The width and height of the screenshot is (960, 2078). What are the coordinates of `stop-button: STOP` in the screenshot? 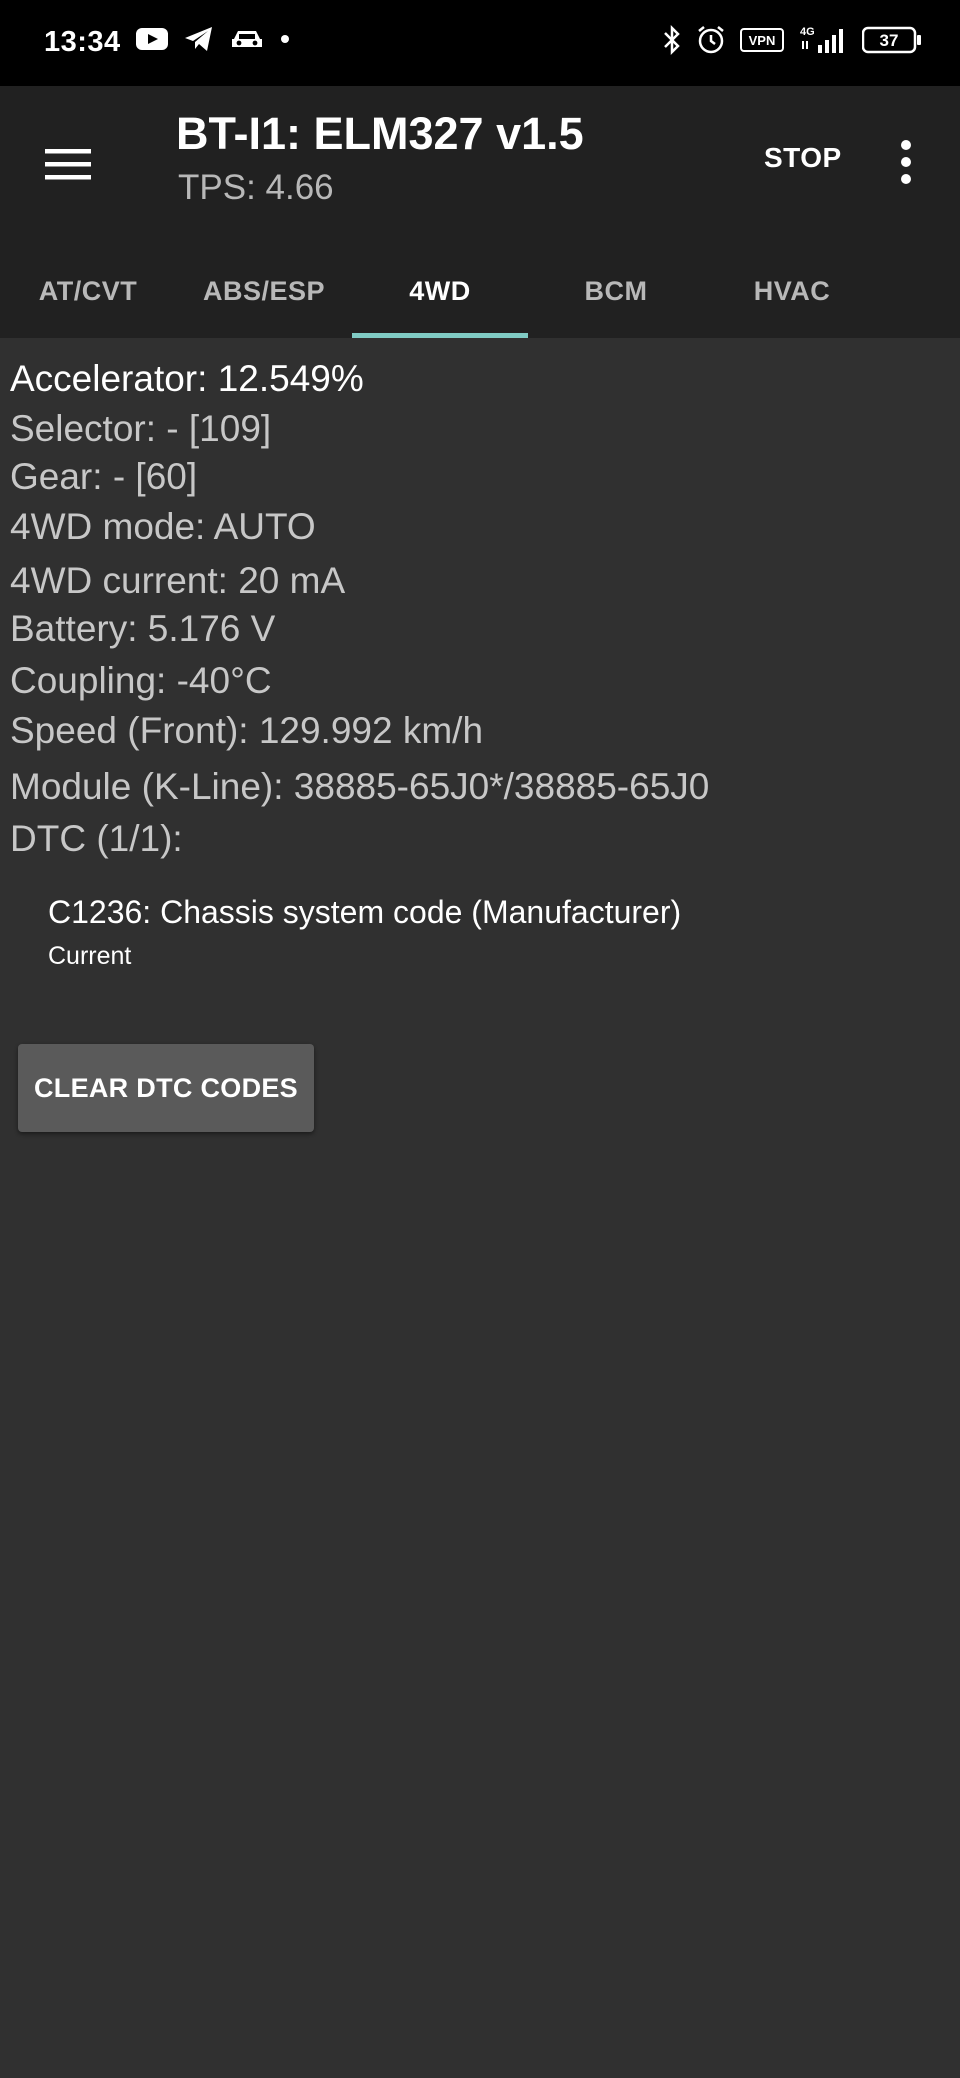 It's located at (803, 158).